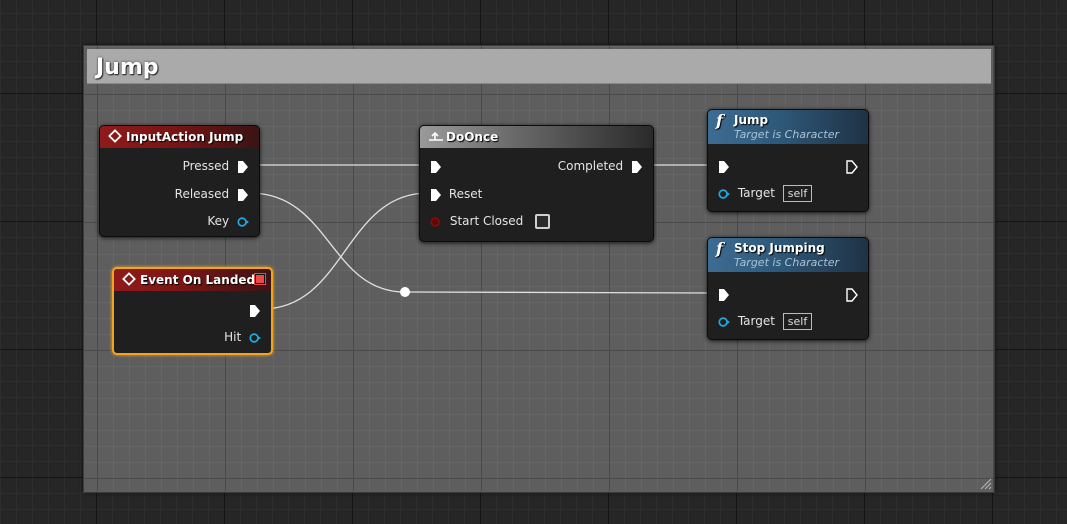  I want to click on pin-hit: Hit, so click(242, 337).